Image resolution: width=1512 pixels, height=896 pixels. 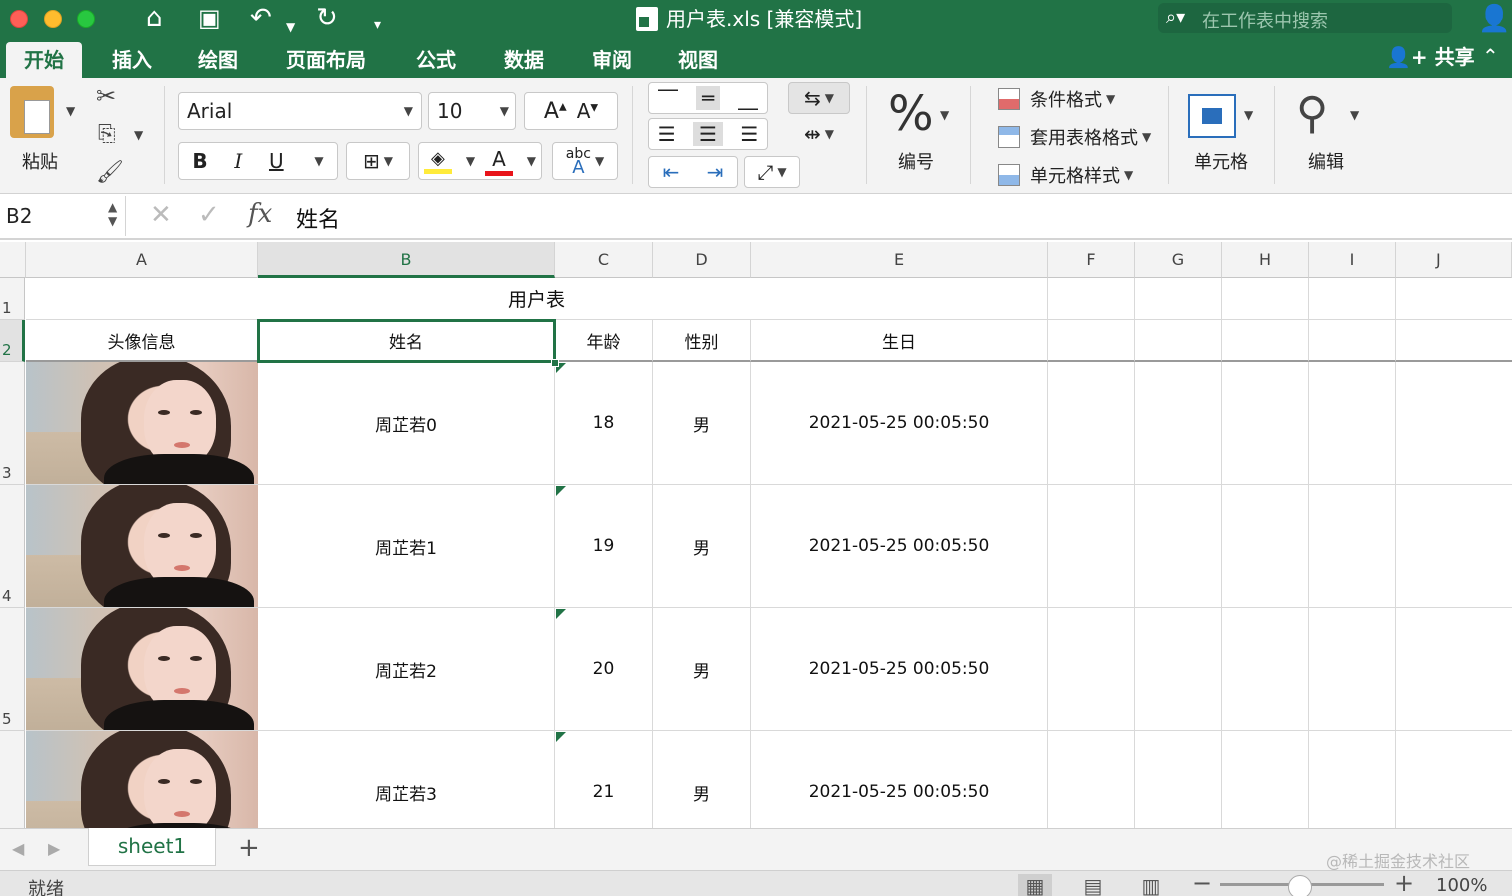 What do you see at coordinates (249, 848) in the screenshot?
I see `add-sheet-icon: +` at bounding box center [249, 848].